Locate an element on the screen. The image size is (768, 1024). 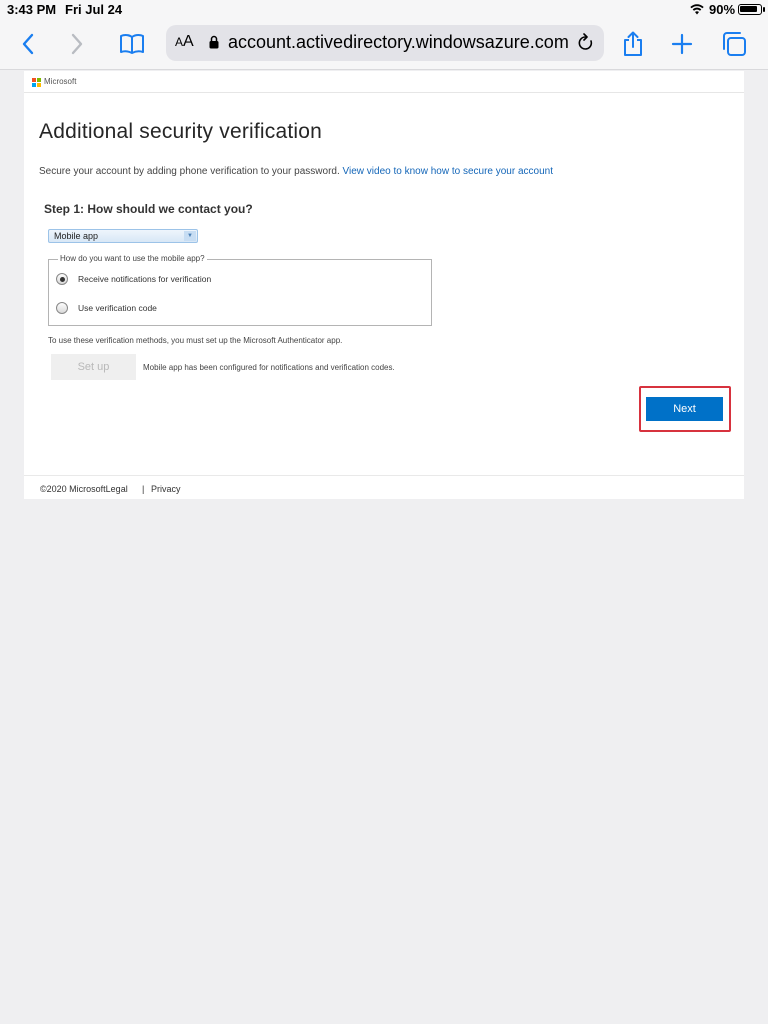
text-size-button: AA is located at coordinates (184, 42).